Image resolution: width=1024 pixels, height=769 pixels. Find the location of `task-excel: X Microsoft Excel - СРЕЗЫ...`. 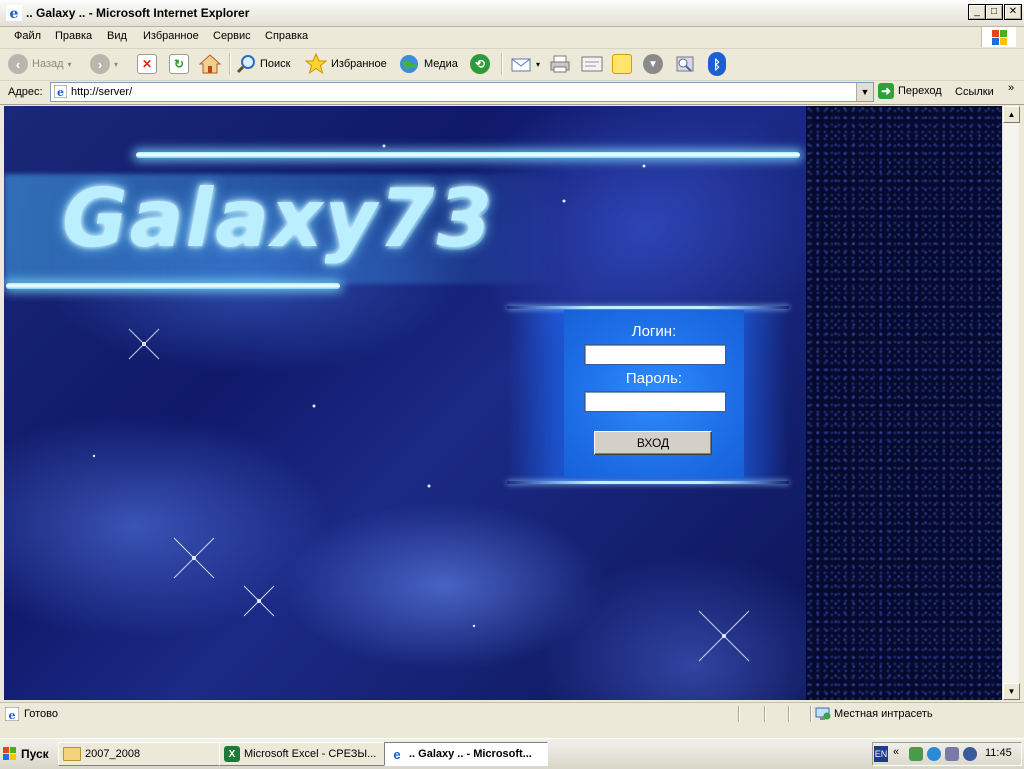

task-excel: X Microsoft Excel - СРЕЗЫ... is located at coordinates (302, 754).